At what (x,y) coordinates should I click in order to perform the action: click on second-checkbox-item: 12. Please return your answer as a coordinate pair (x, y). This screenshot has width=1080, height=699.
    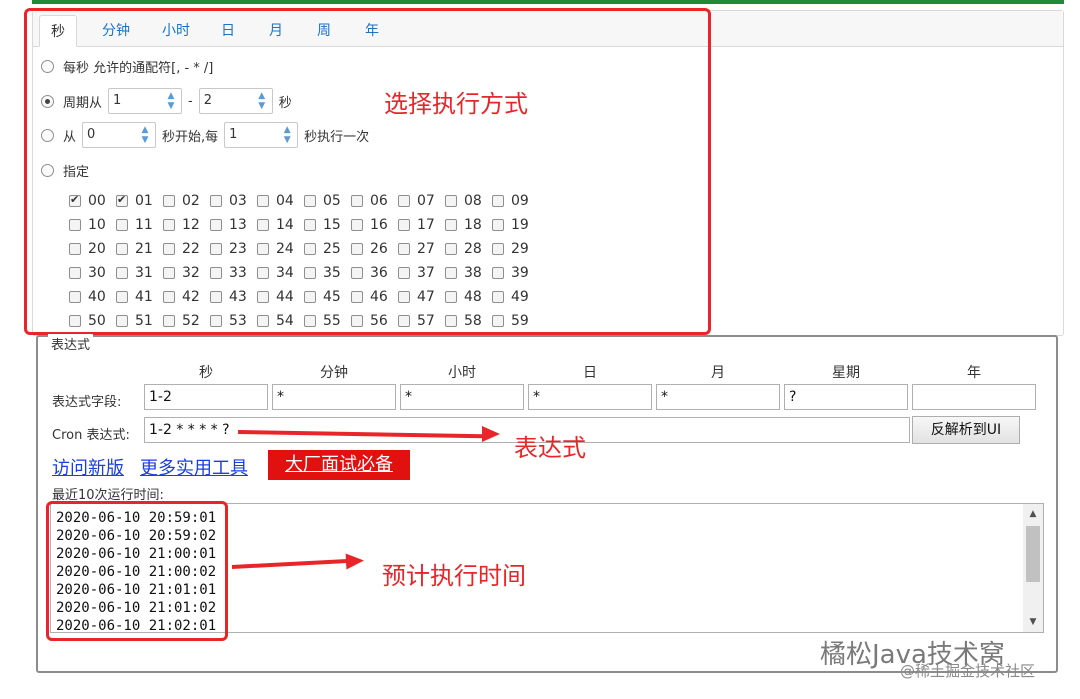
    Looking at the image, I should click on (186, 225).